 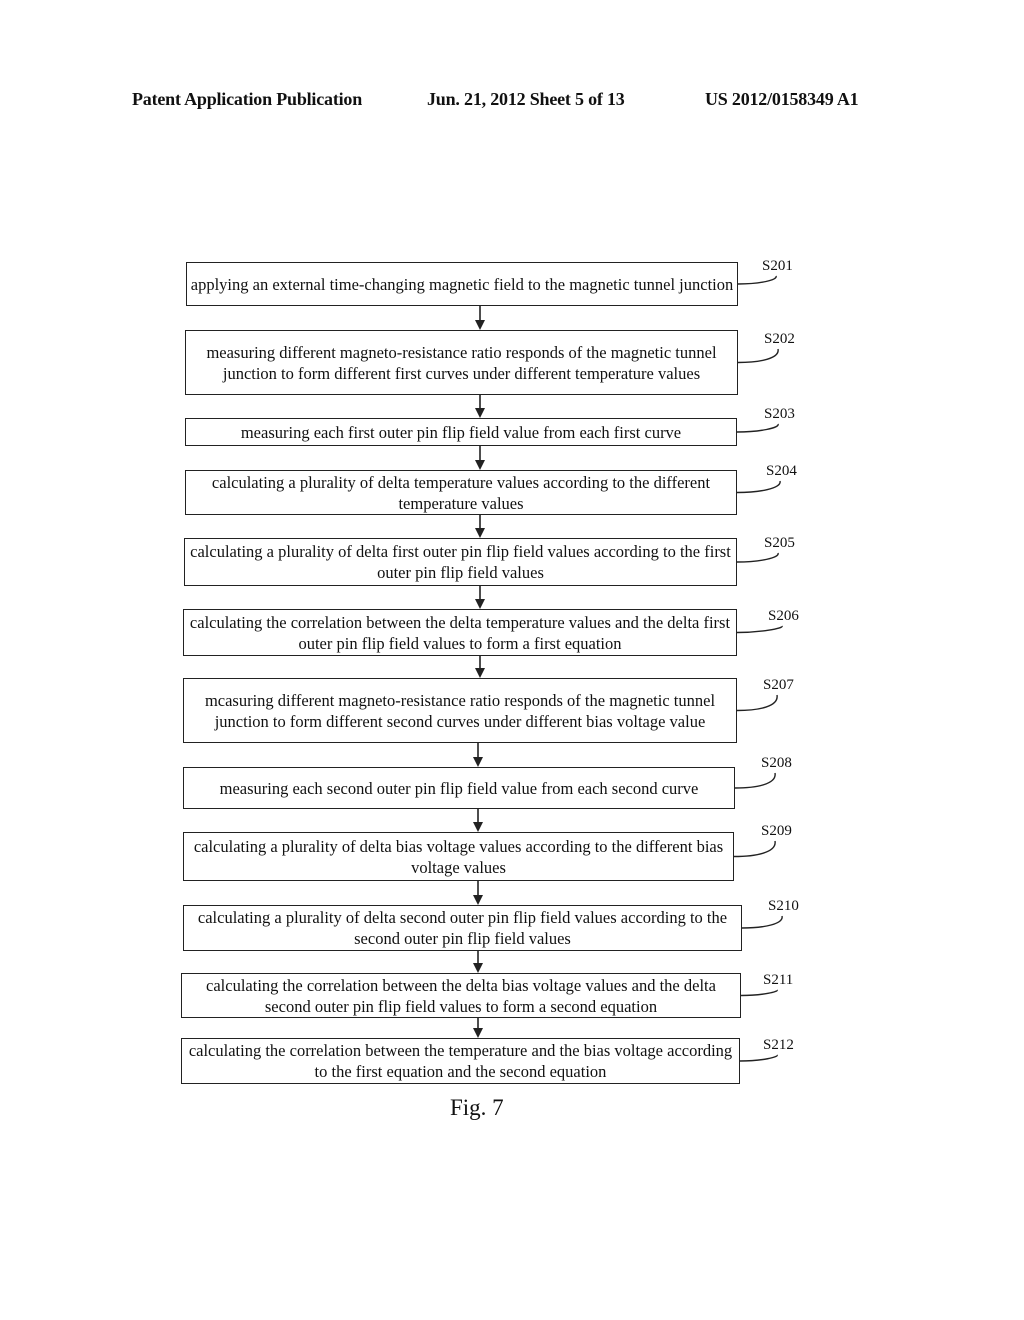 I want to click on figure-caption: Fig. 7, so click(x=477, y=1107).